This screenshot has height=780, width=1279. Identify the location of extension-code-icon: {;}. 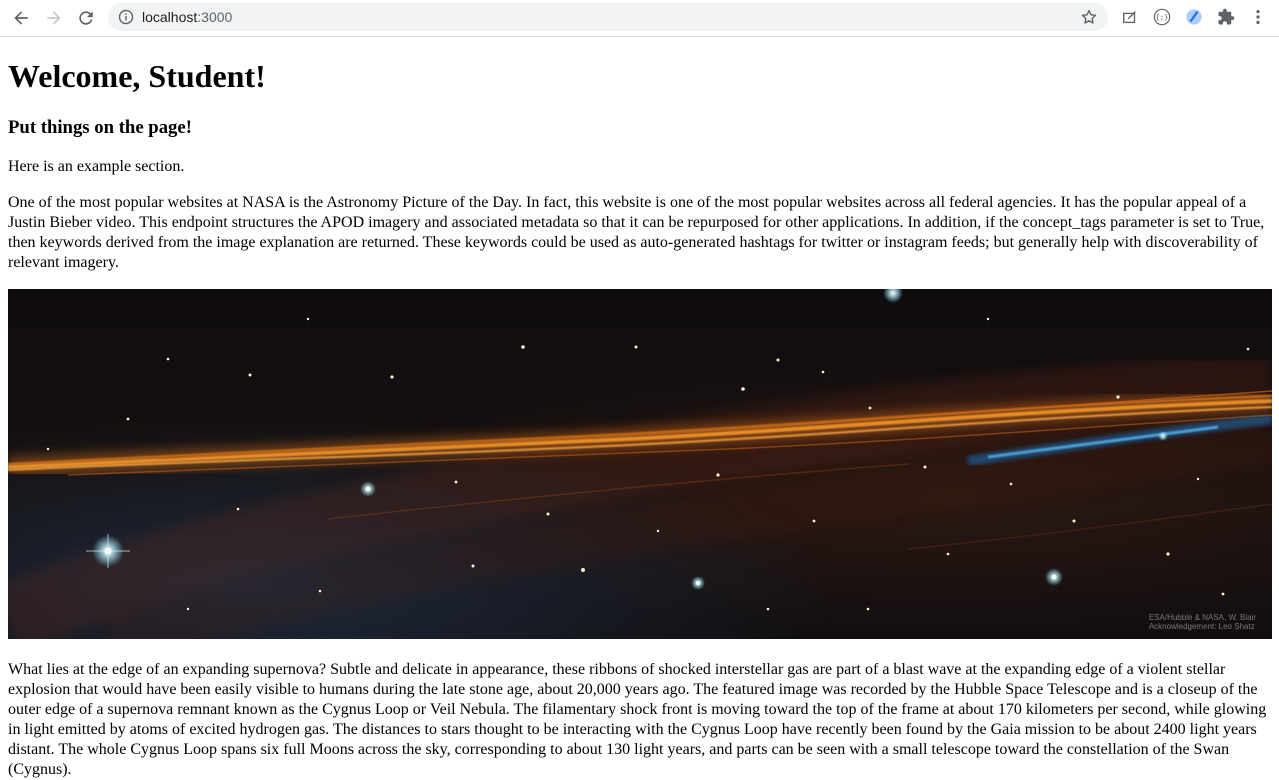
(1162, 17).